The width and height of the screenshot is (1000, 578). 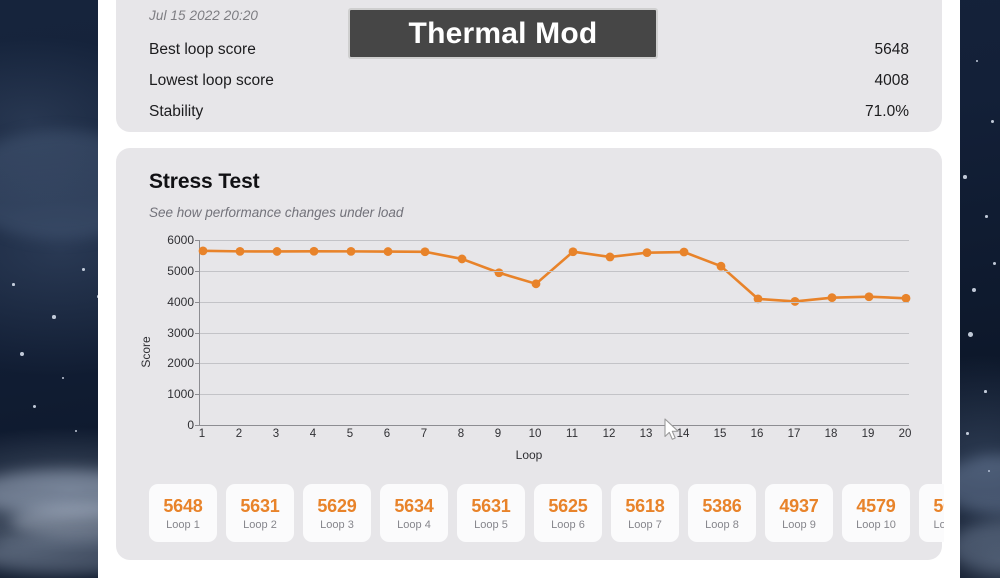 I want to click on summary-label: Best loop score, so click(x=202, y=49).